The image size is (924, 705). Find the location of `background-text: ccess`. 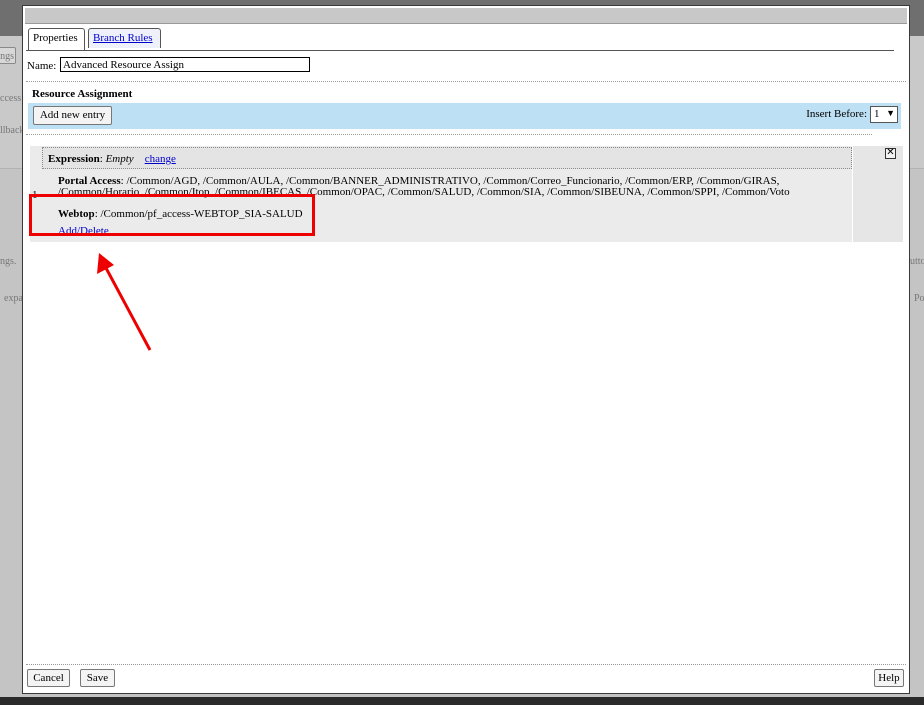

background-text: ccess is located at coordinates (11, 98).